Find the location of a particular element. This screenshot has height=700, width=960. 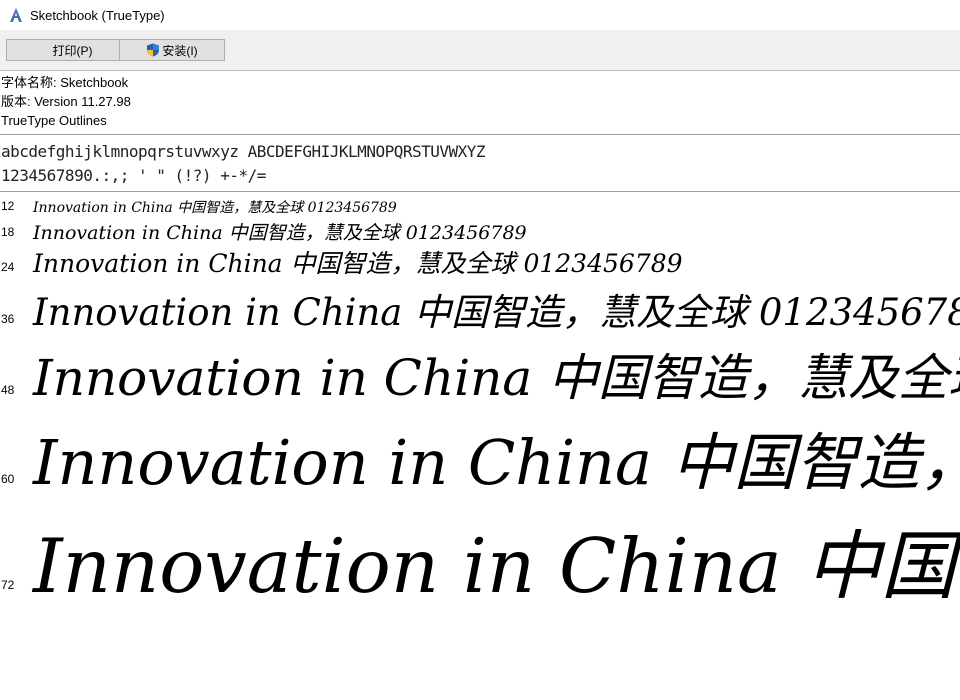

uac-shield-icon is located at coordinates (153, 50).